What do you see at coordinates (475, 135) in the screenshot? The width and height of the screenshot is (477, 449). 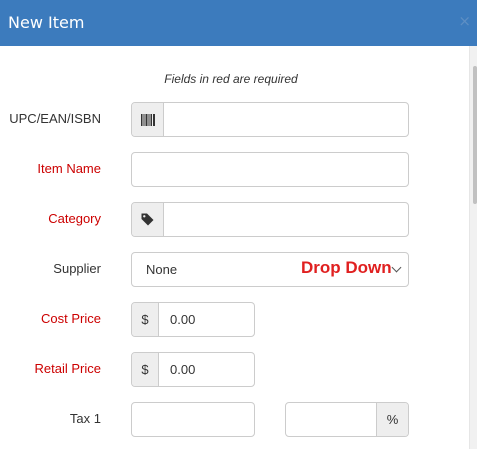 I see `scrollbar-thumb` at bounding box center [475, 135].